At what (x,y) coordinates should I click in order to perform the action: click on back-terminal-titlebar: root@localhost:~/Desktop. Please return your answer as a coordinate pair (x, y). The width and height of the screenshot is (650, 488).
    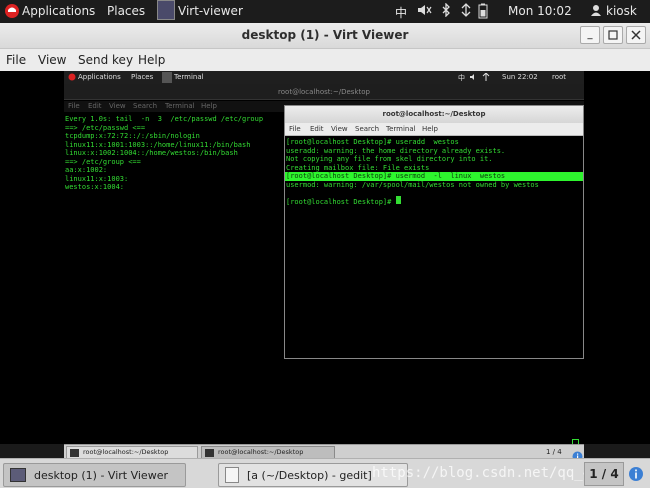
    Looking at the image, I should click on (324, 92).